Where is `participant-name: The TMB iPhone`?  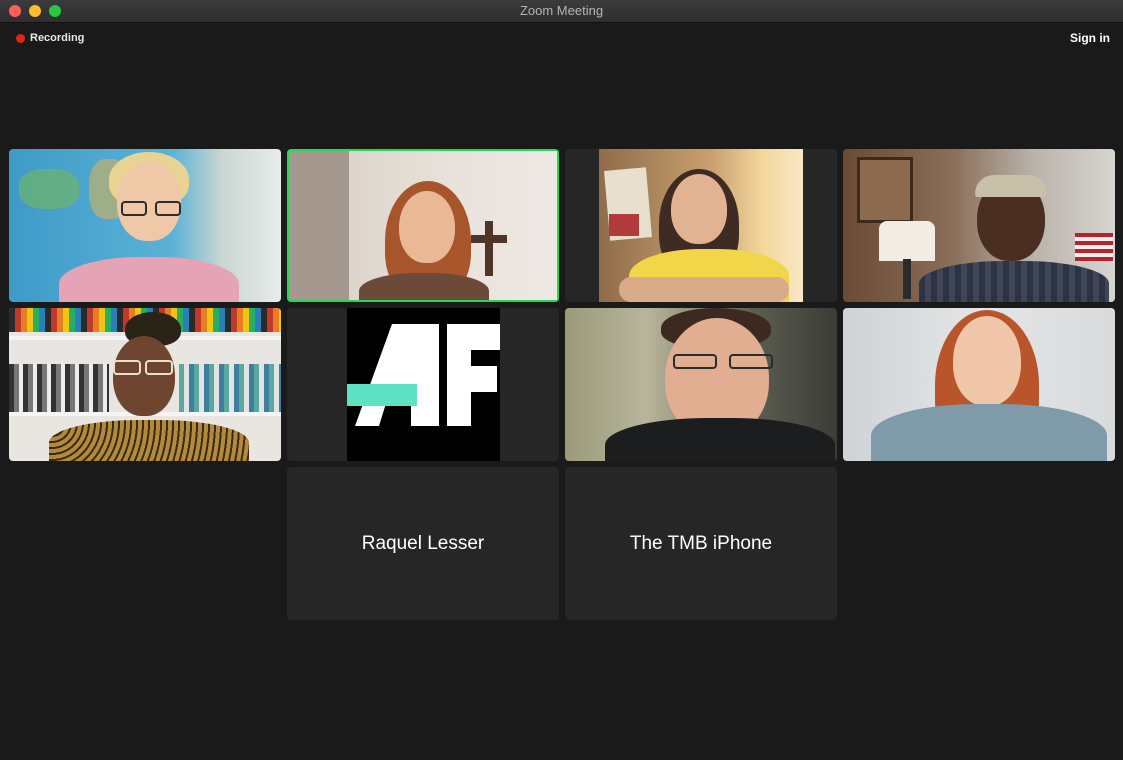
participant-name: The TMB iPhone is located at coordinates (701, 543).